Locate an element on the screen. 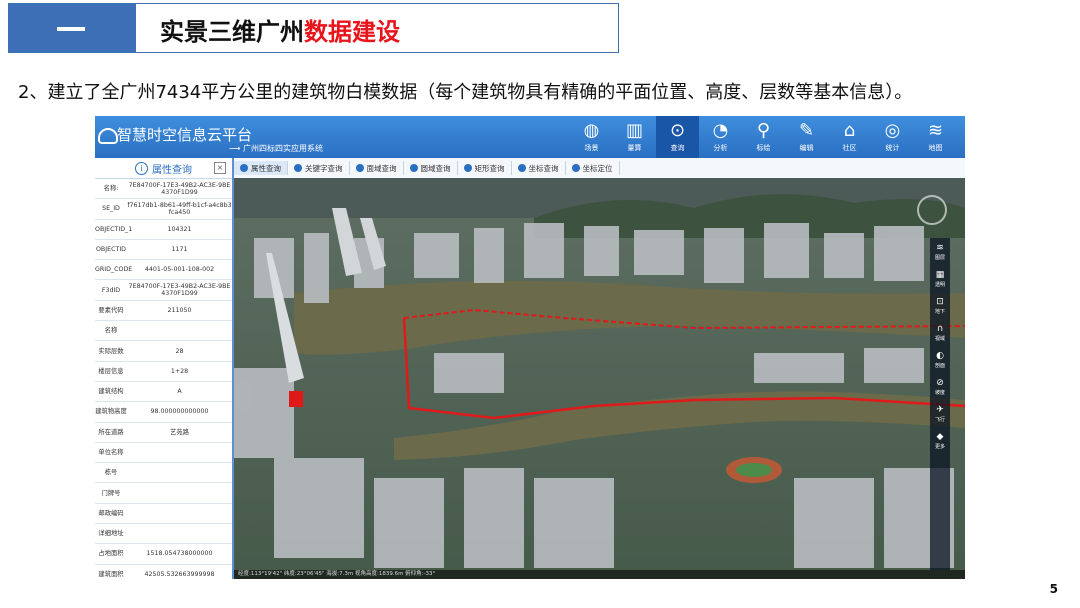 This screenshot has width=1080, height=608. query-tab-2: 面域查询 is located at coordinates (377, 168).